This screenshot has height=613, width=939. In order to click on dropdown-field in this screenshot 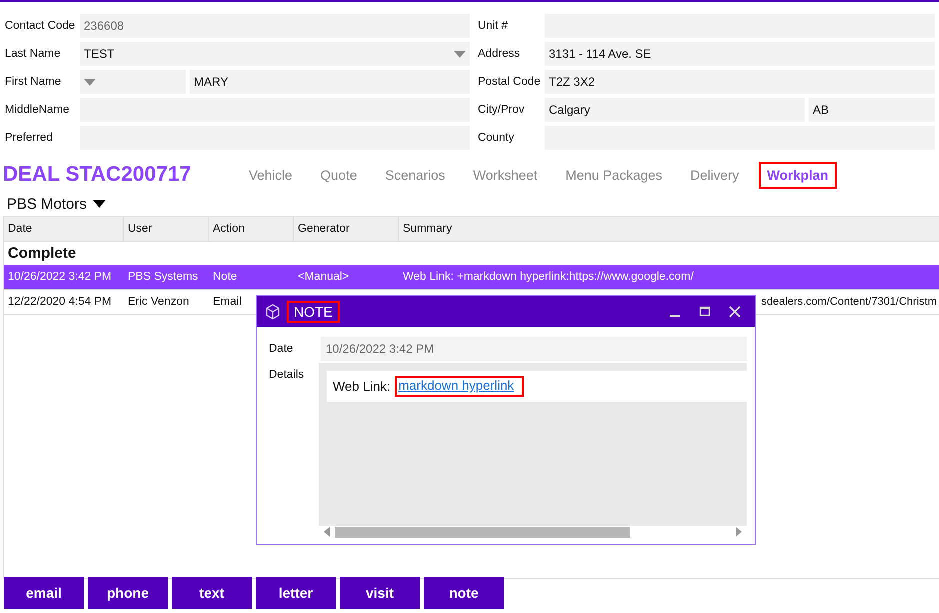, I will do `click(133, 82)`.